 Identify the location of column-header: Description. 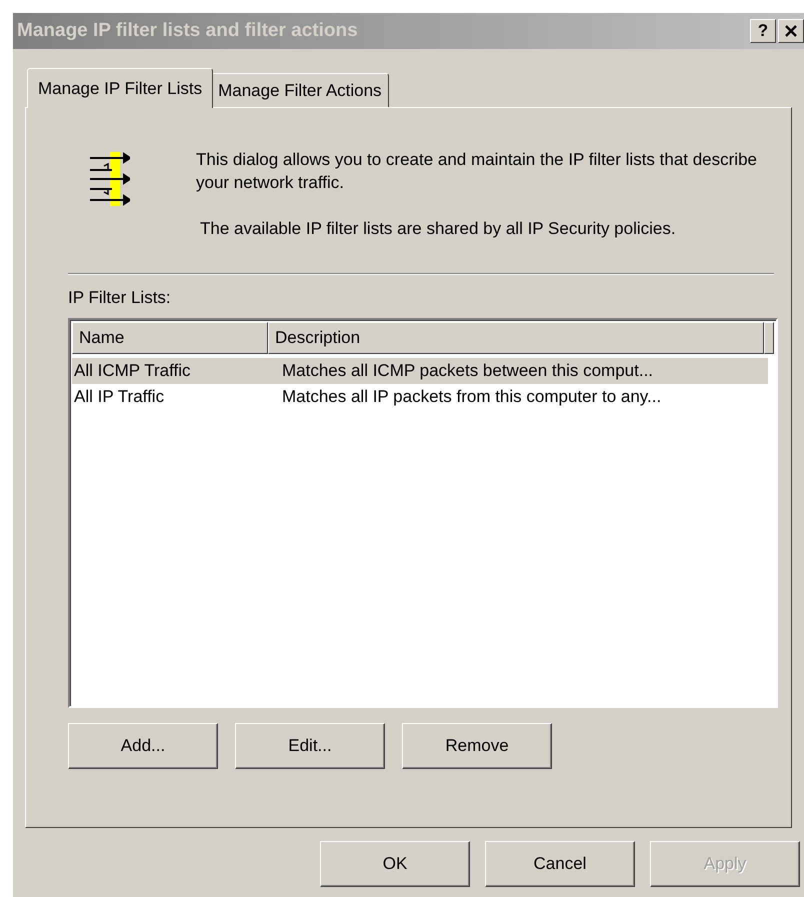
(516, 338).